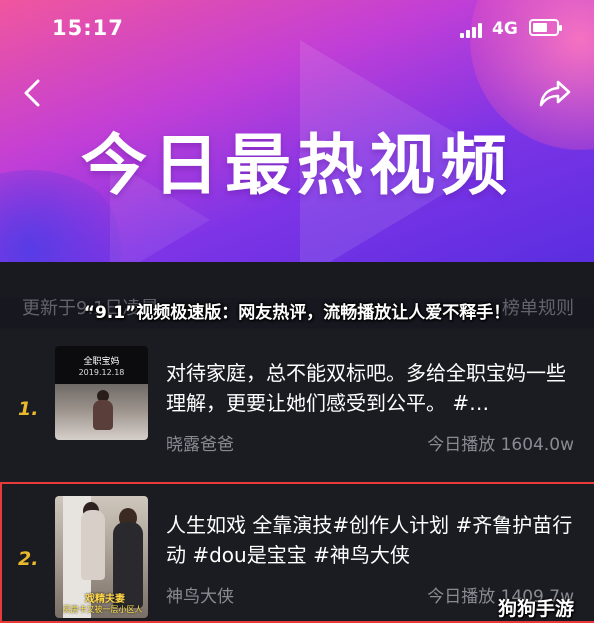  I want to click on thumbnail-date: 2019.12.18, so click(101, 372).